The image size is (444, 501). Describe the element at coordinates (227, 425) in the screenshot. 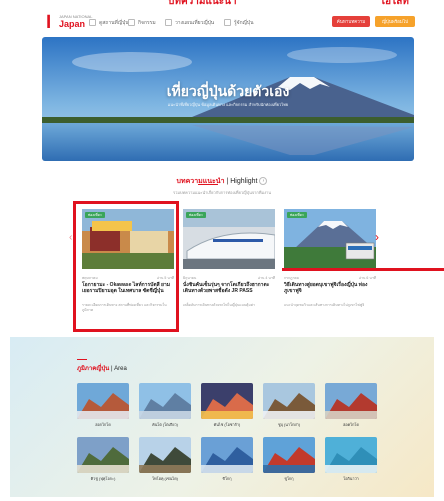

I see `region-label: คันไซ (โอซาก้า)` at that location.